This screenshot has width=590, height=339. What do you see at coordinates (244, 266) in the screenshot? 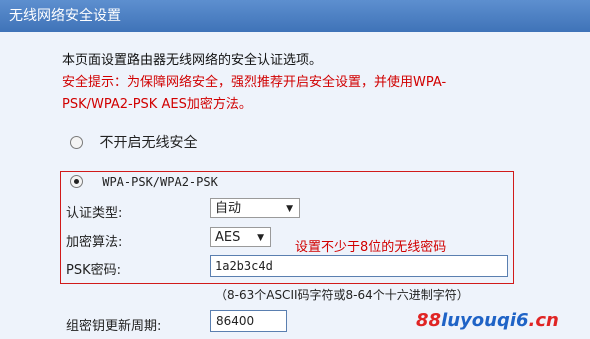
I see `psk-password-value: 1a2b3c4d` at bounding box center [244, 266].